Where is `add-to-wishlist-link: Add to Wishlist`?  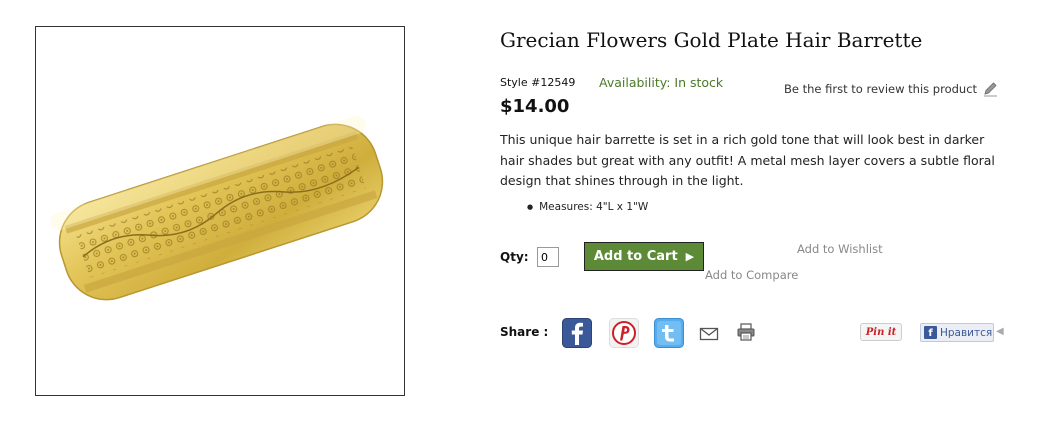
add-to-wishlist-link: Add to Wishlist is located at coordinates (840, 249).